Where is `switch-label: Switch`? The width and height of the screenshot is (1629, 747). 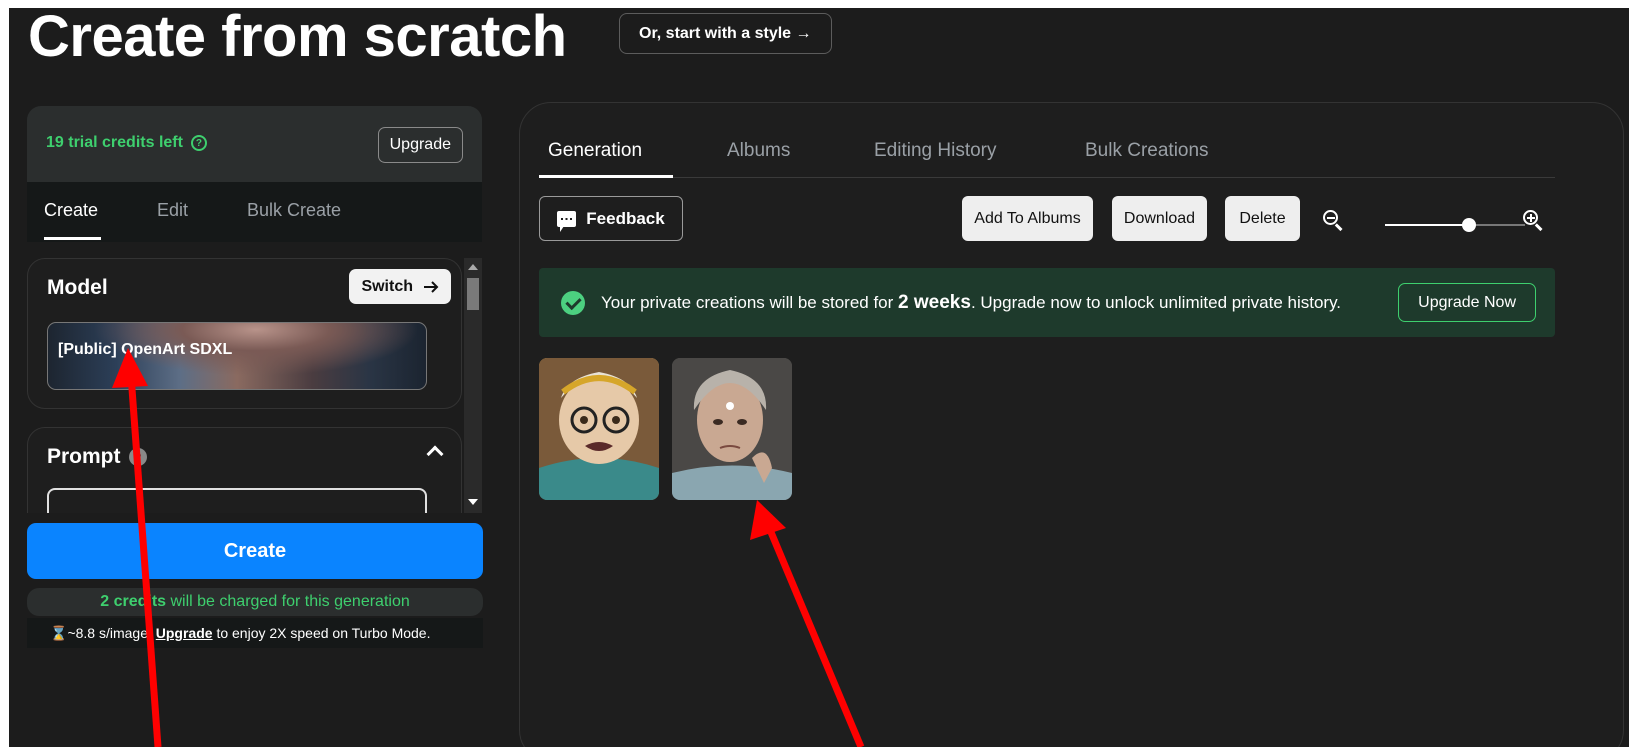 switch-label: Switch is located at coordinates (387, 286).